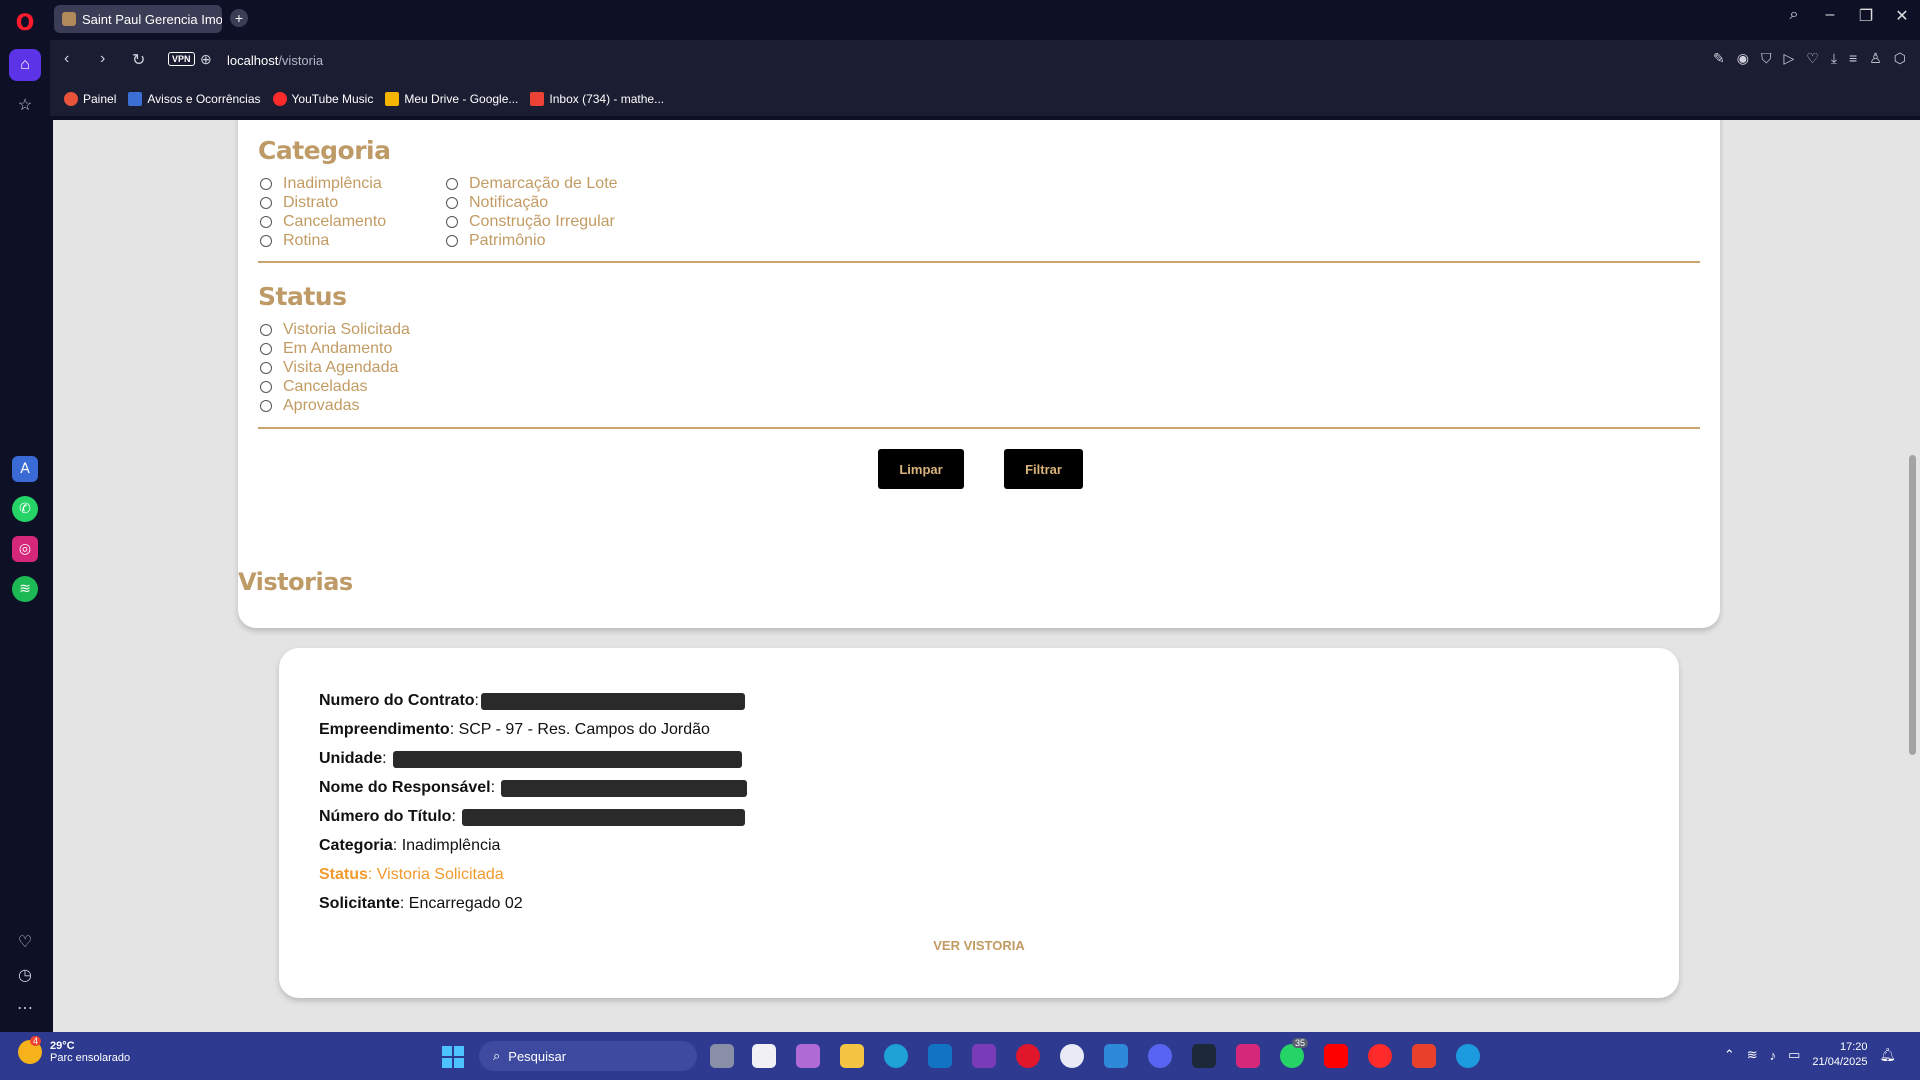  I want to click on new-tab-plus-icon: +, so click(239, 18).